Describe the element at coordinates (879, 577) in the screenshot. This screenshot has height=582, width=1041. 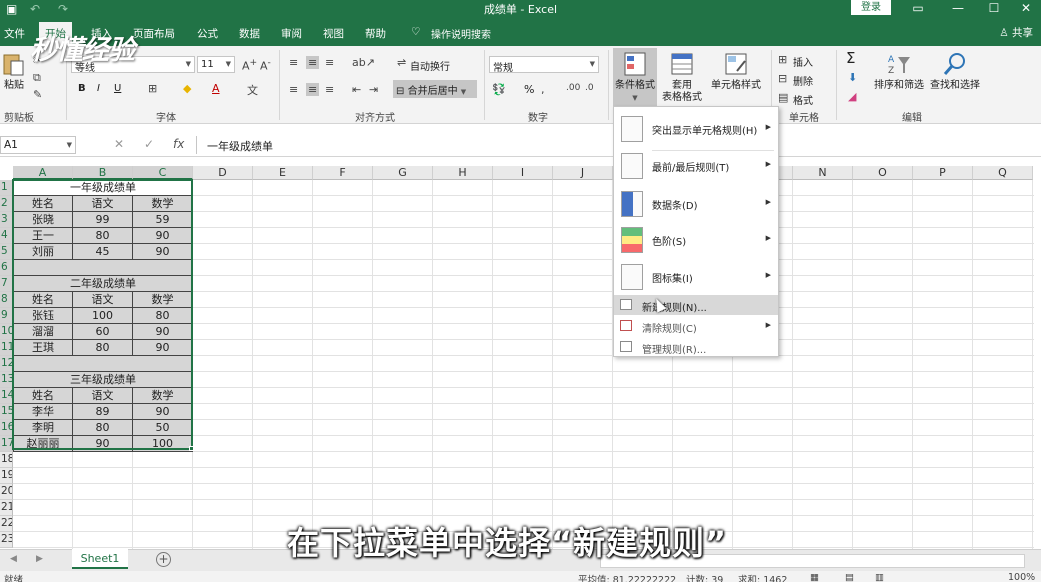
I see `page-break-view-icon: ▥` at that location.